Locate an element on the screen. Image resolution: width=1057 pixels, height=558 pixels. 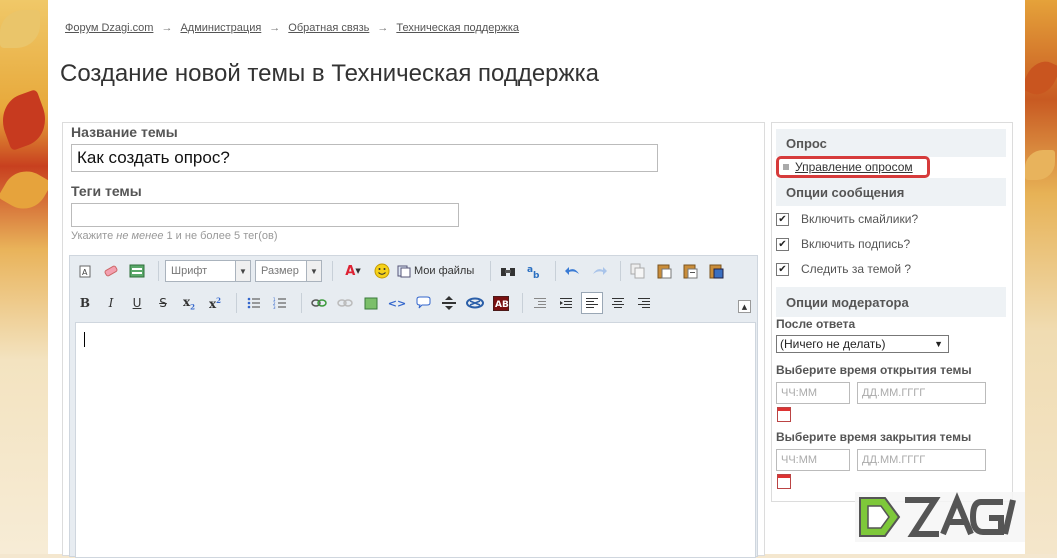
editor-toolbar-bottom: B I U S x2 x2 123 <> AB is located at coordinates (366, 303).